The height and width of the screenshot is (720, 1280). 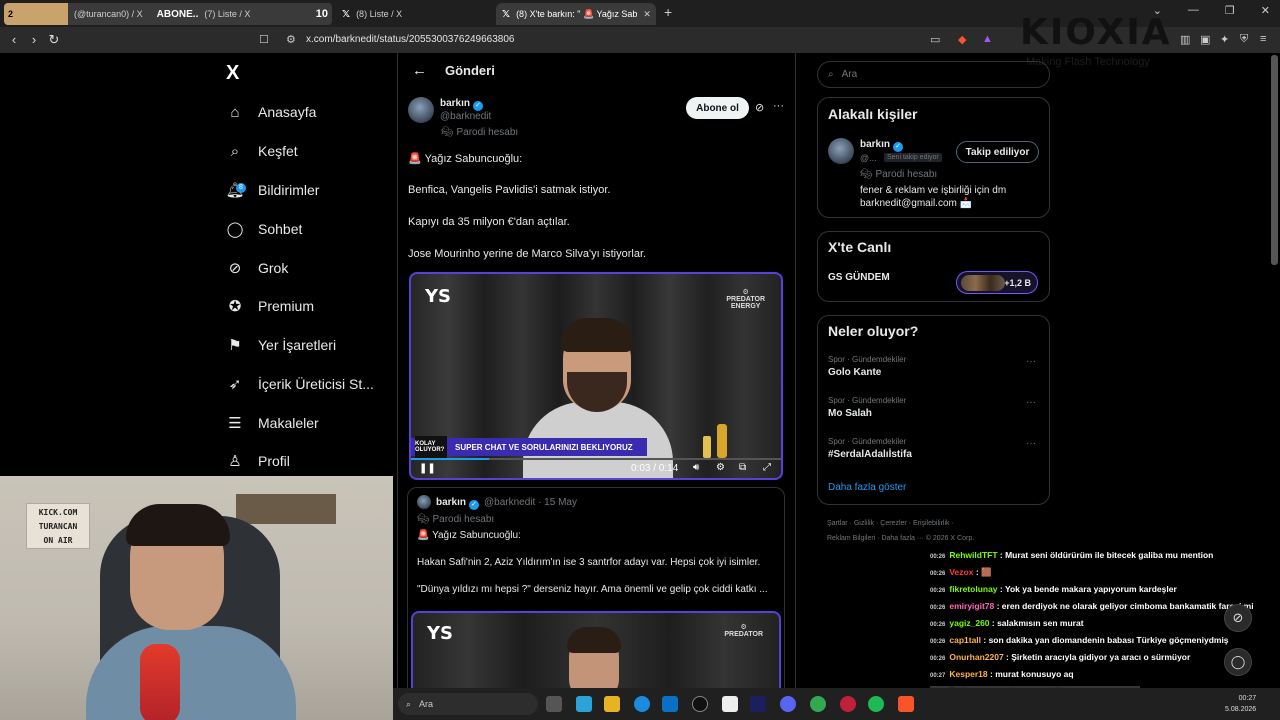 I want to click on discord-icon, so click(x=788, y=704).